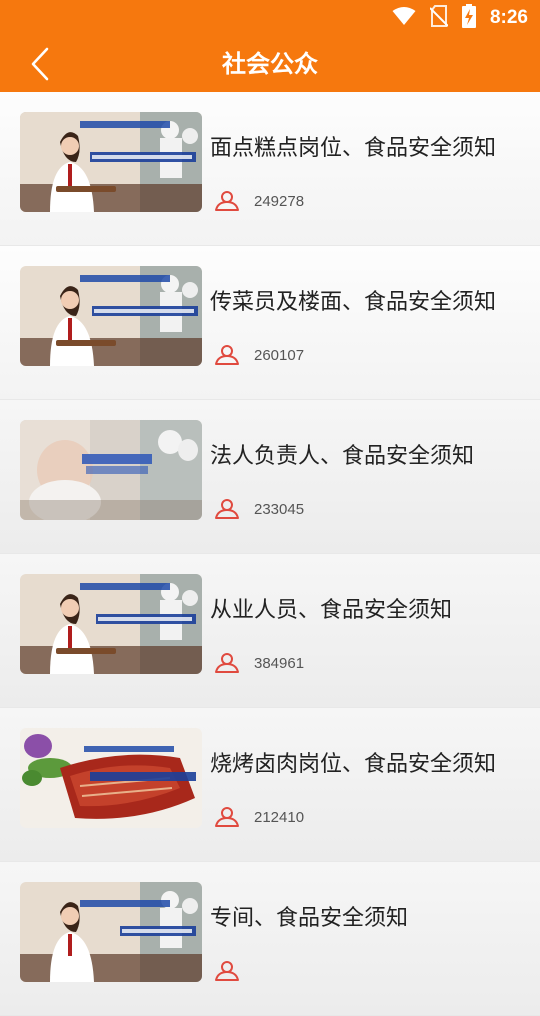 The width and height of the screenshot is (540, 1016). Describe the element at coordinates (279, 355) in the screenshot. I see `view-count: 260107` at that location.